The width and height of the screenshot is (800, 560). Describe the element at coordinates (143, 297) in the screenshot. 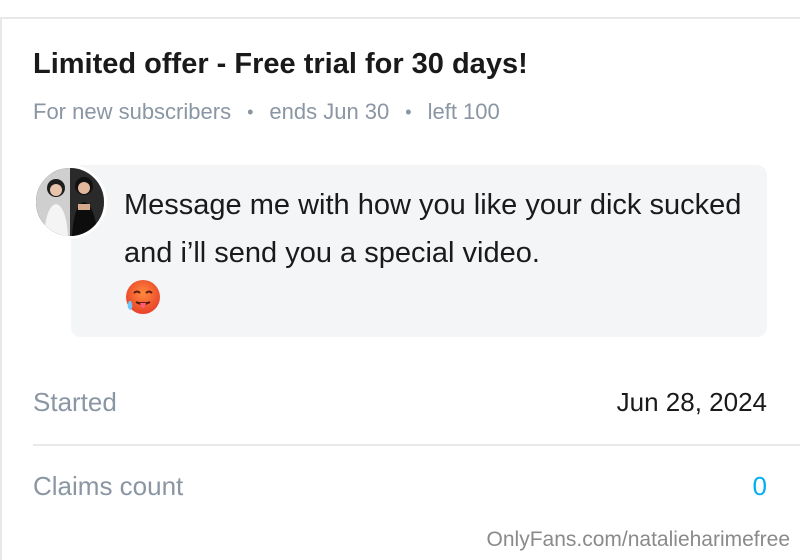

I see `hot-face-emoji-icon` at that location.